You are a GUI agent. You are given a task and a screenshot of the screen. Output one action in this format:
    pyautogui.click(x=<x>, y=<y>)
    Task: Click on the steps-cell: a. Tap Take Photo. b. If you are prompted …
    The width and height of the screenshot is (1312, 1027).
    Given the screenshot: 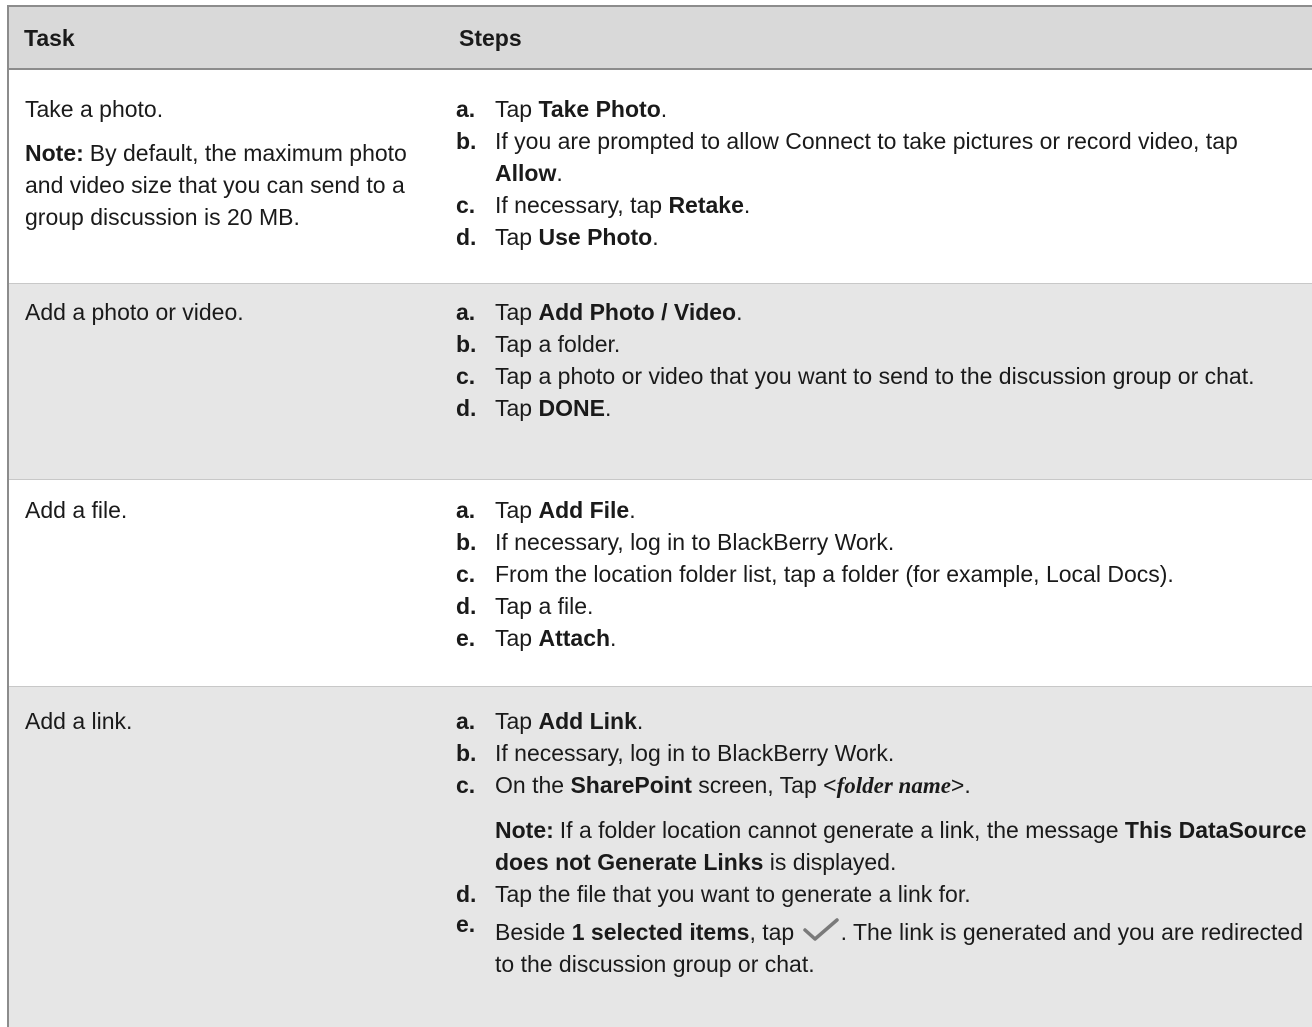 What is the action you would take?
    pyautogui.click(x=878, y=188)
    